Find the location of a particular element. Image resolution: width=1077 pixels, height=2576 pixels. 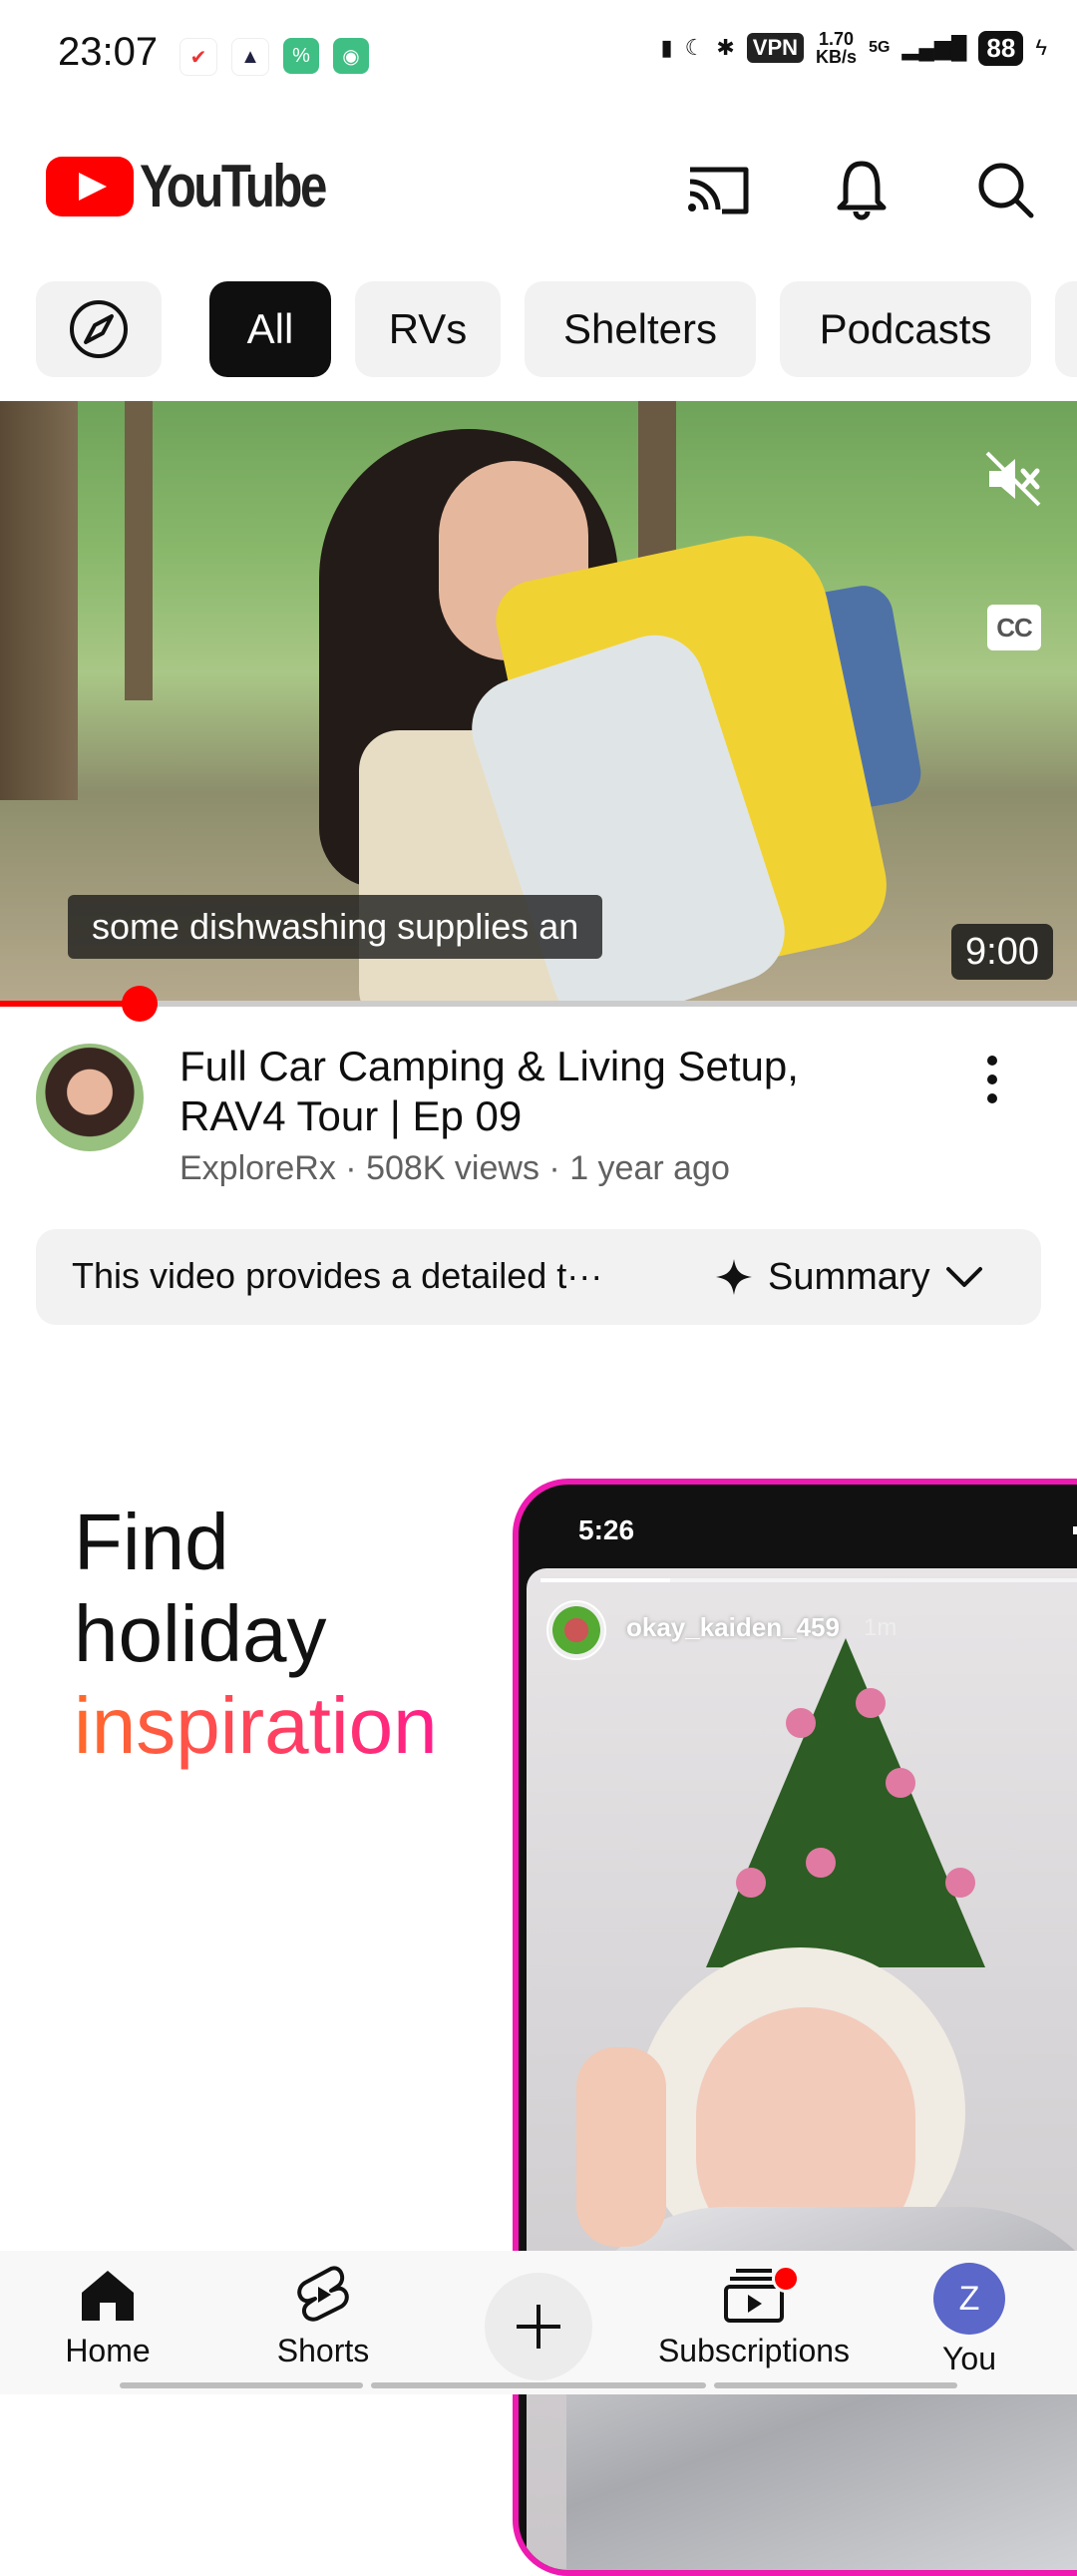

video-caption: some dishwashing supplies an is located at coordinates (335, 927).